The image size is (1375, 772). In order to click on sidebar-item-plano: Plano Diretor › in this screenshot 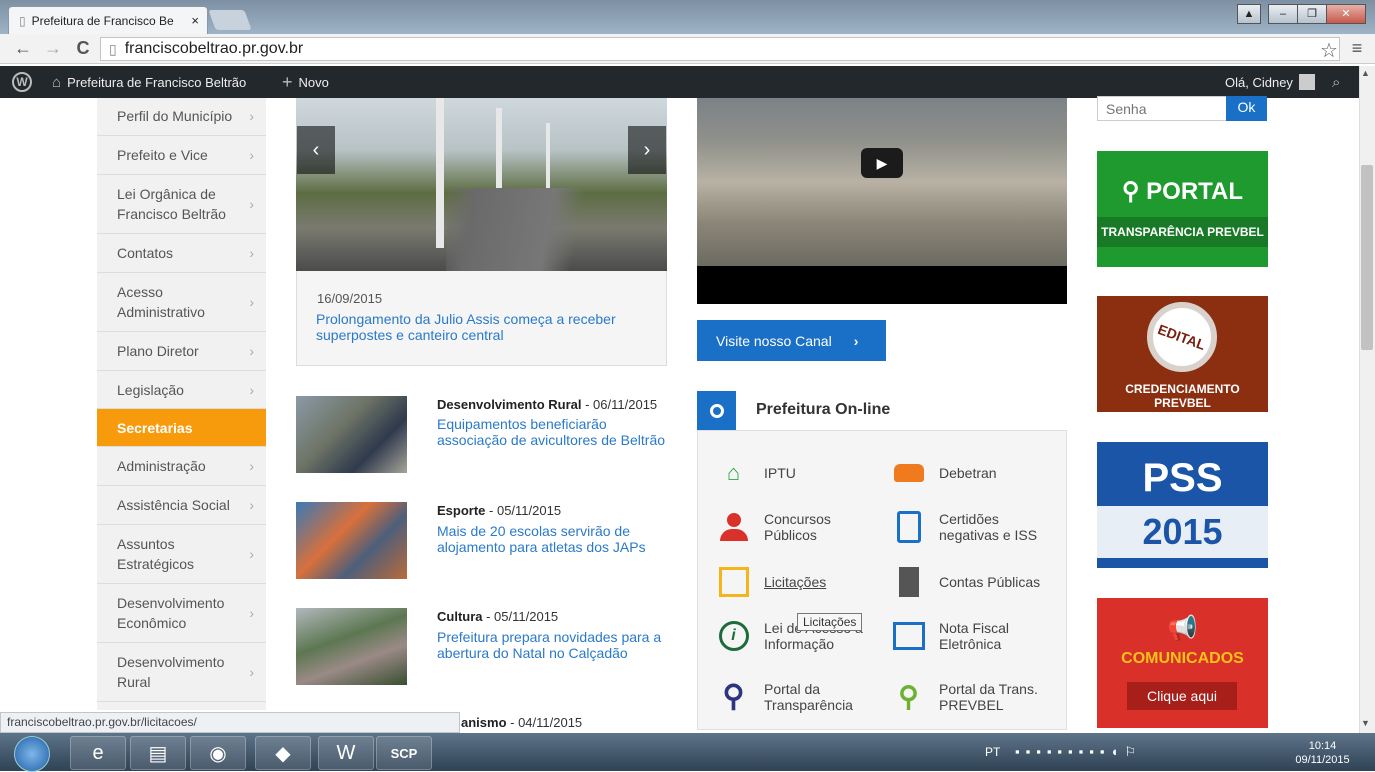, I will do `click(181, 351)`.